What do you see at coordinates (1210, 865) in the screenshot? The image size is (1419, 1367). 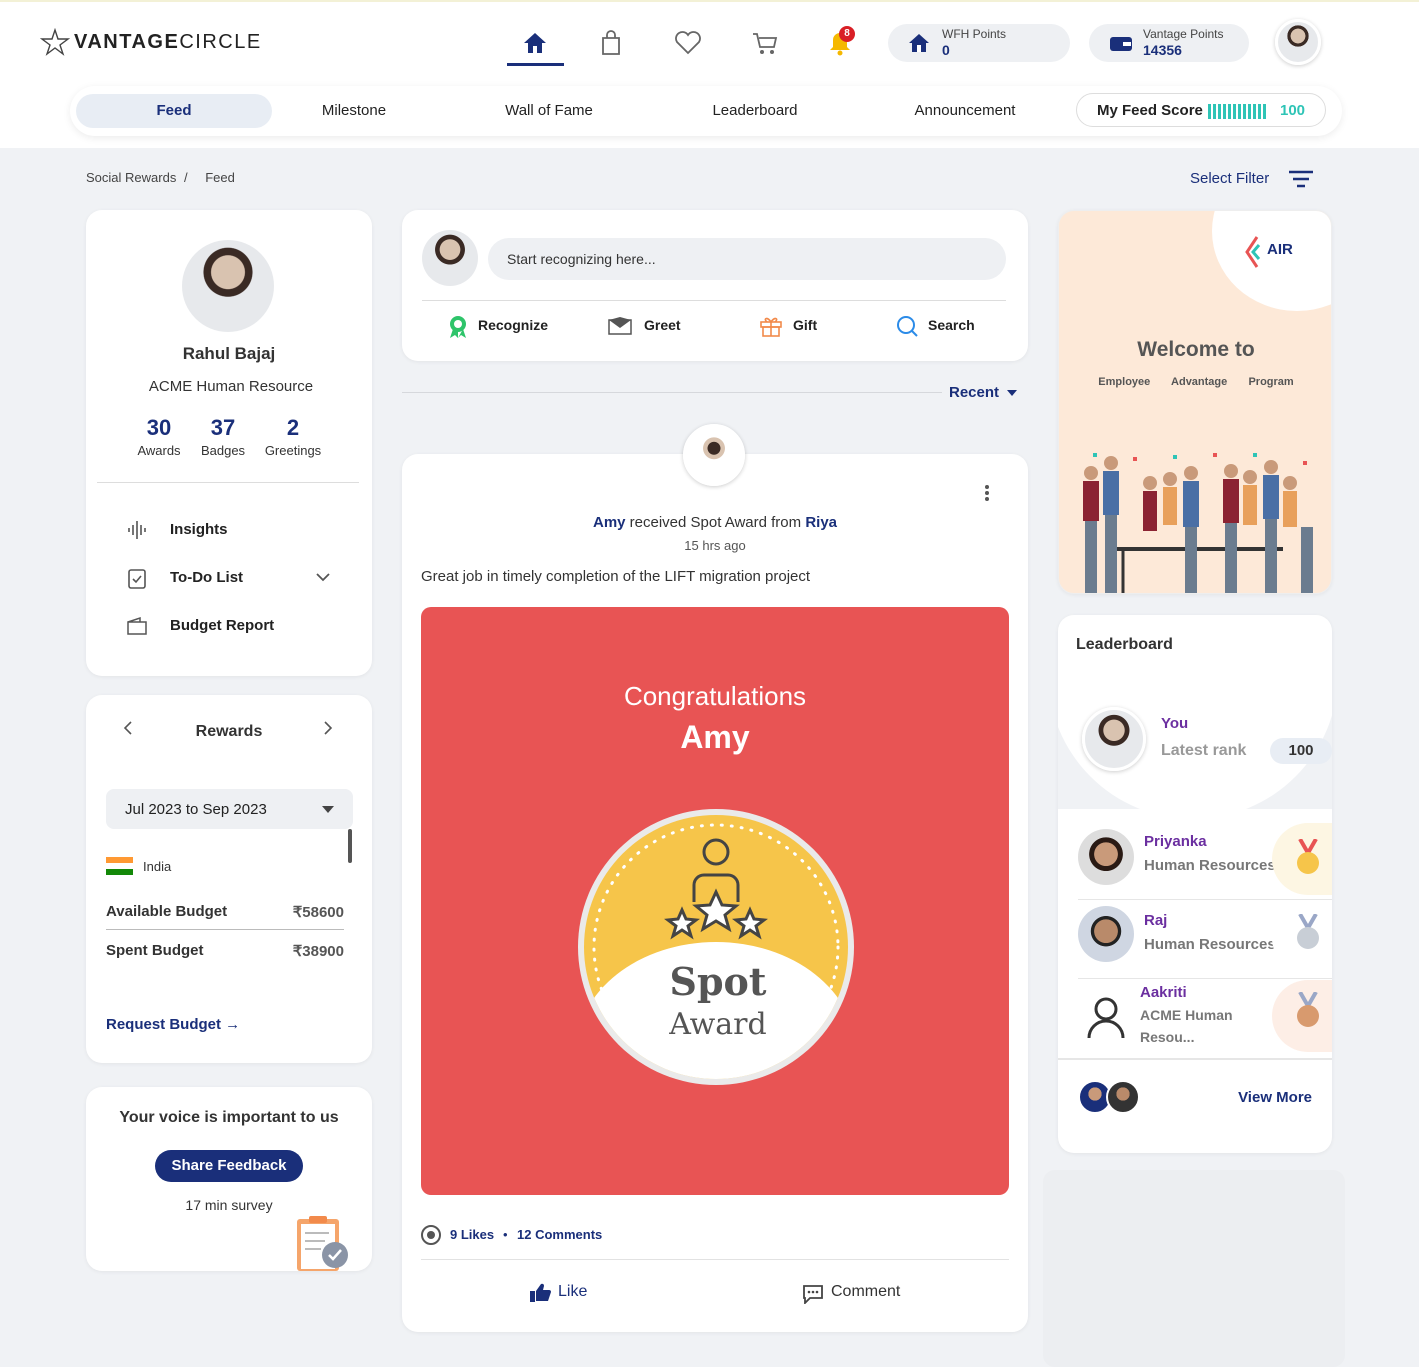 I see `leaderboard-entry-dept: Human Resources` at bounding box center [1210, 865].